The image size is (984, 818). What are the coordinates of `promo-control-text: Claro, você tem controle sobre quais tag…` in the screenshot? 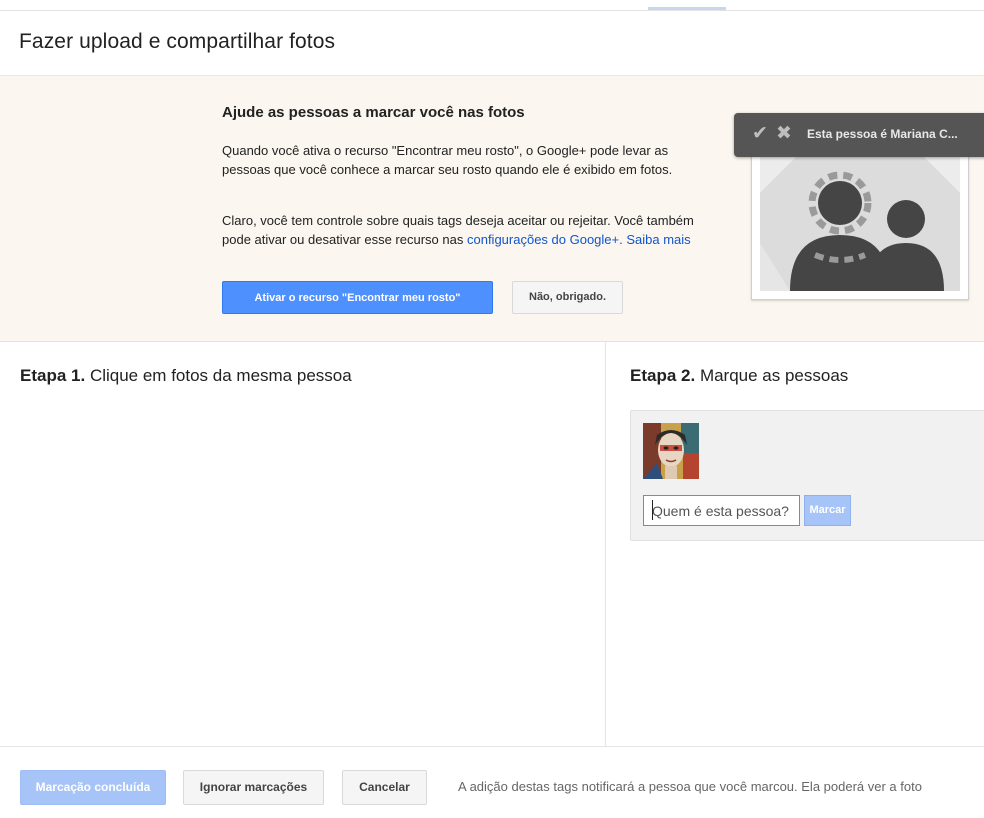 It's located at (458, 230).